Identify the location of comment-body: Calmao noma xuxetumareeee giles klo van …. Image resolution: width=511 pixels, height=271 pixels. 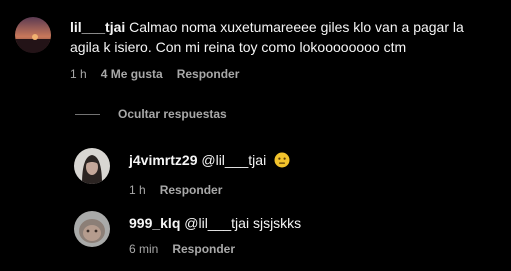
(267, 37).